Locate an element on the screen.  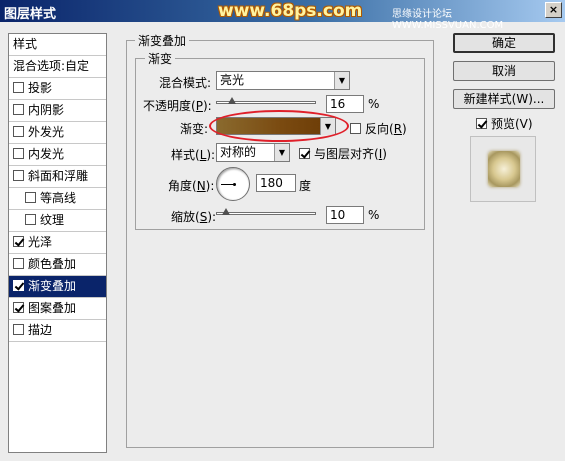
preview-checkbox: 预览(V) is located at coordinates (504, 123).